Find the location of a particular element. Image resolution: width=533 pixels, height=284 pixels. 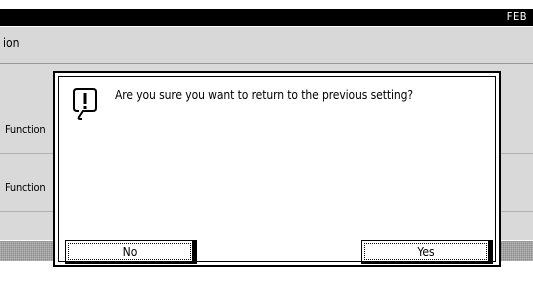

yes-button-label: Yes is located at coordinates (426, 252).